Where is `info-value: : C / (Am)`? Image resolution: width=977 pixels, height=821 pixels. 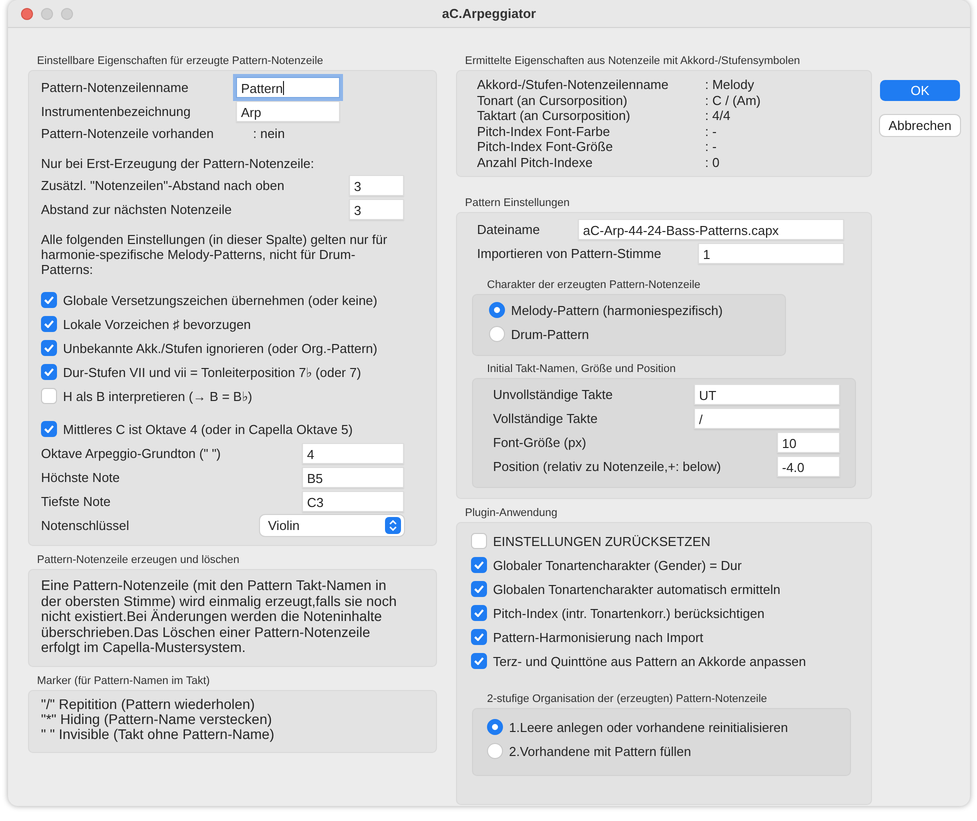
info-value: : C / (Am) is located at coordinates (733, 100).